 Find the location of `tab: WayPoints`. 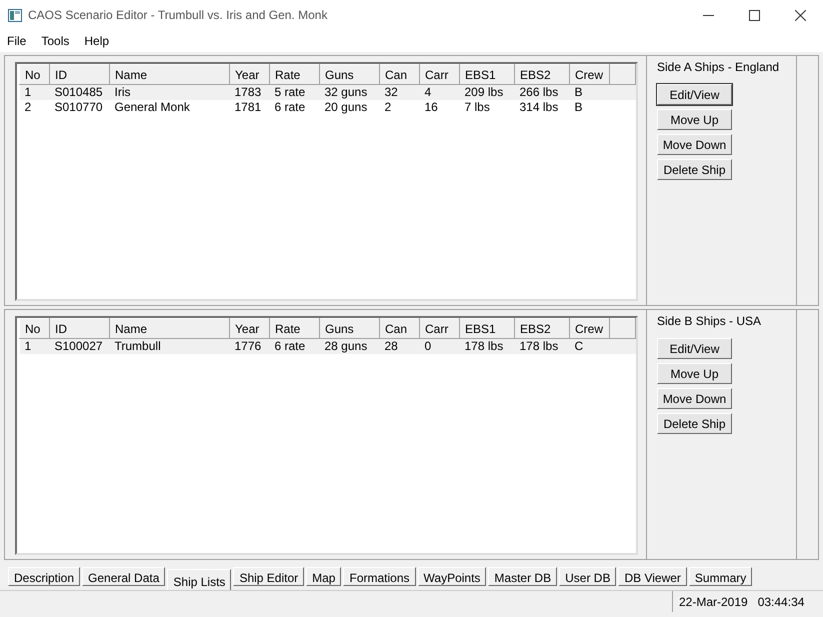

tab: WayPoints is located at coordinates (452, 576).